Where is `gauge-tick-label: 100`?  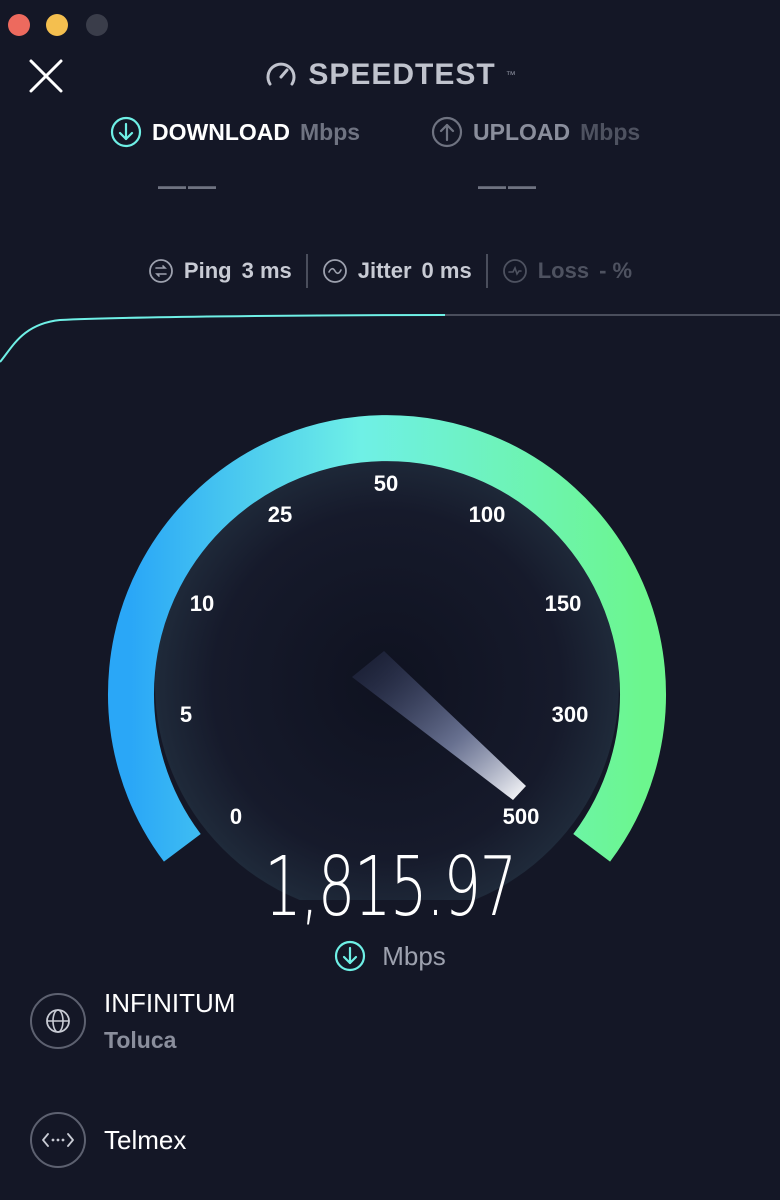 gauge-tick-label: 100 is located at coordinates (487, 514).